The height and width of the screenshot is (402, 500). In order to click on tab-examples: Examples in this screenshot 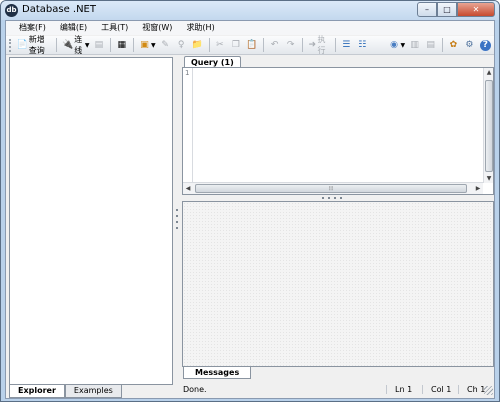, I will do `click(93, 391)`.